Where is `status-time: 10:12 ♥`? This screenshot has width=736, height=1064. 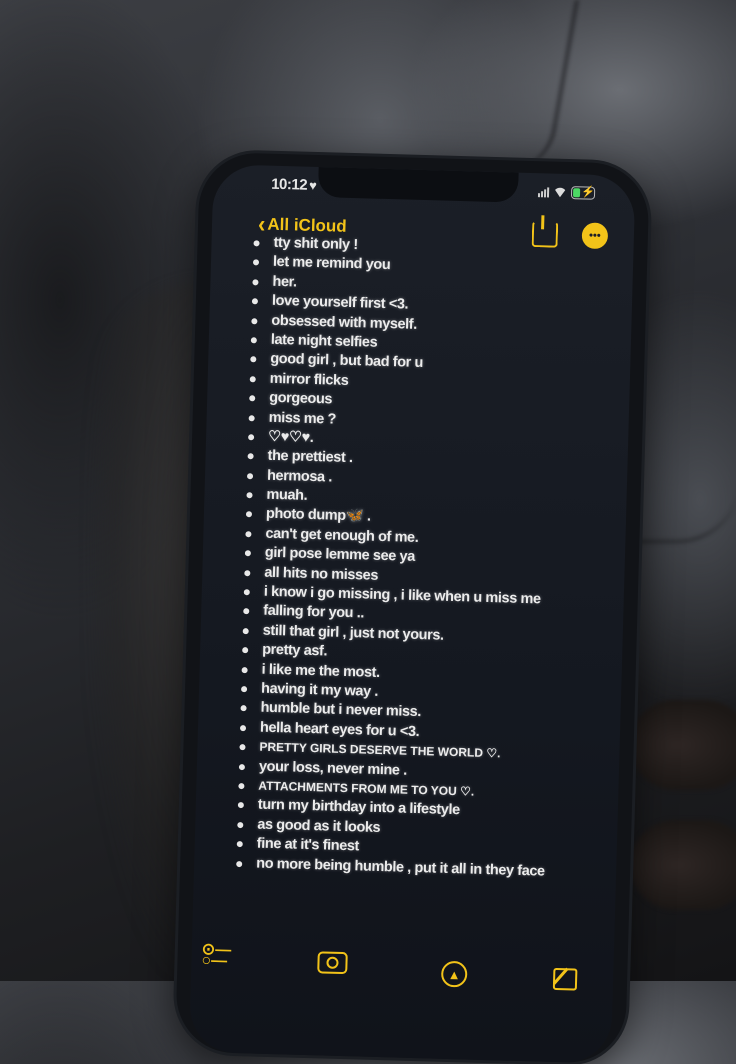
status-time: 10:12 ♥ is located at coordinates (294, 185).